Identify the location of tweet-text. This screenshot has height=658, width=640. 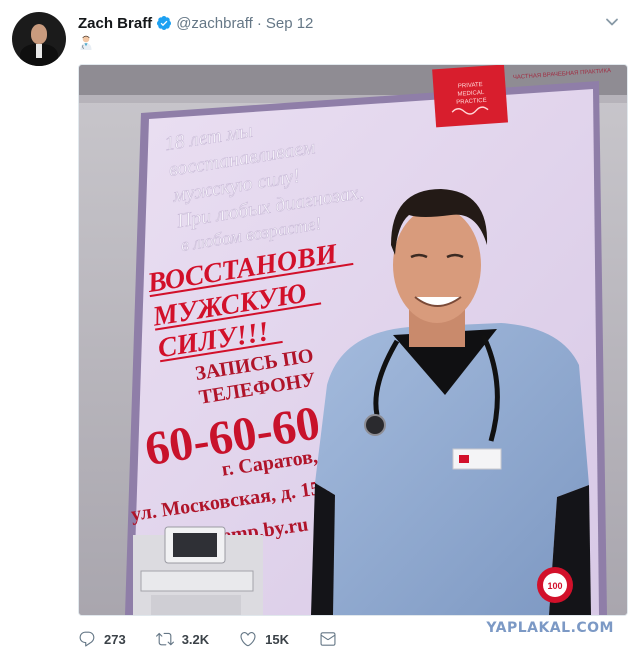
(86, 41).